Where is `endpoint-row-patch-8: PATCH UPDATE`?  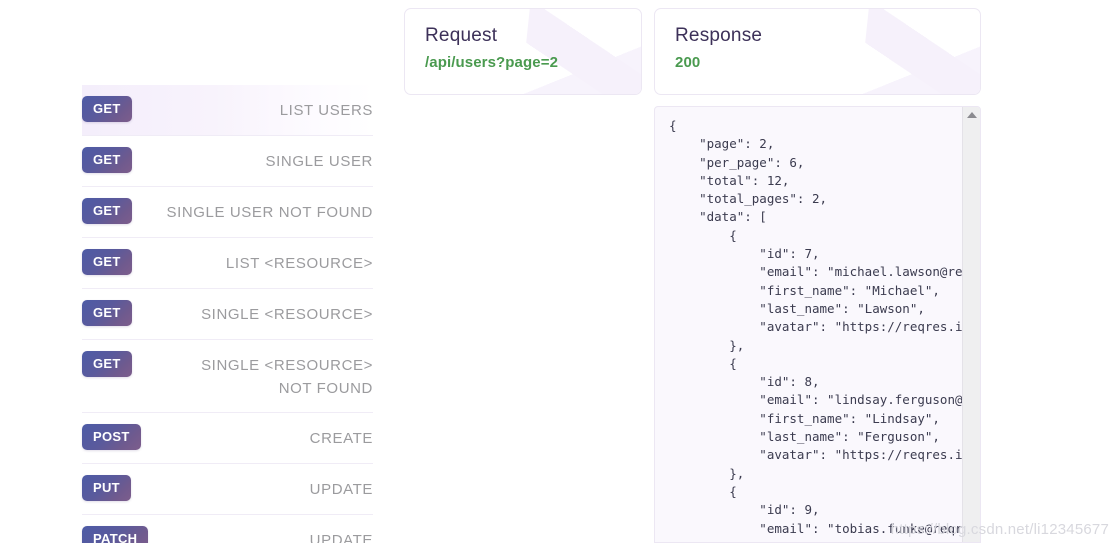
endpoint-row-patch-8: PATCH UPDATE is located at coordinates (227, 529).